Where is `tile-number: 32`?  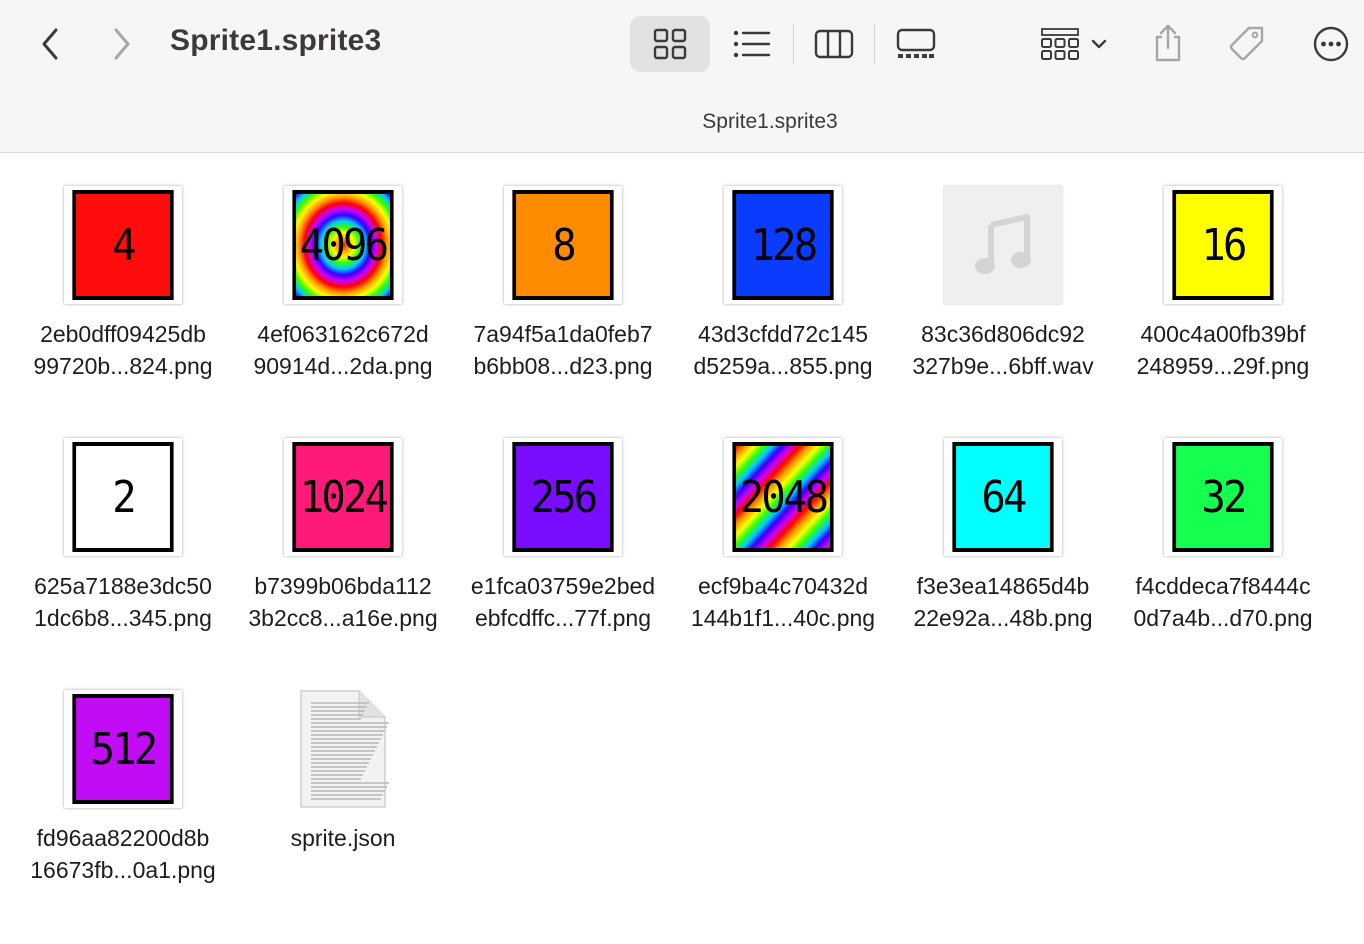 tile-number: 32 is located at coordinates (1223, 497).